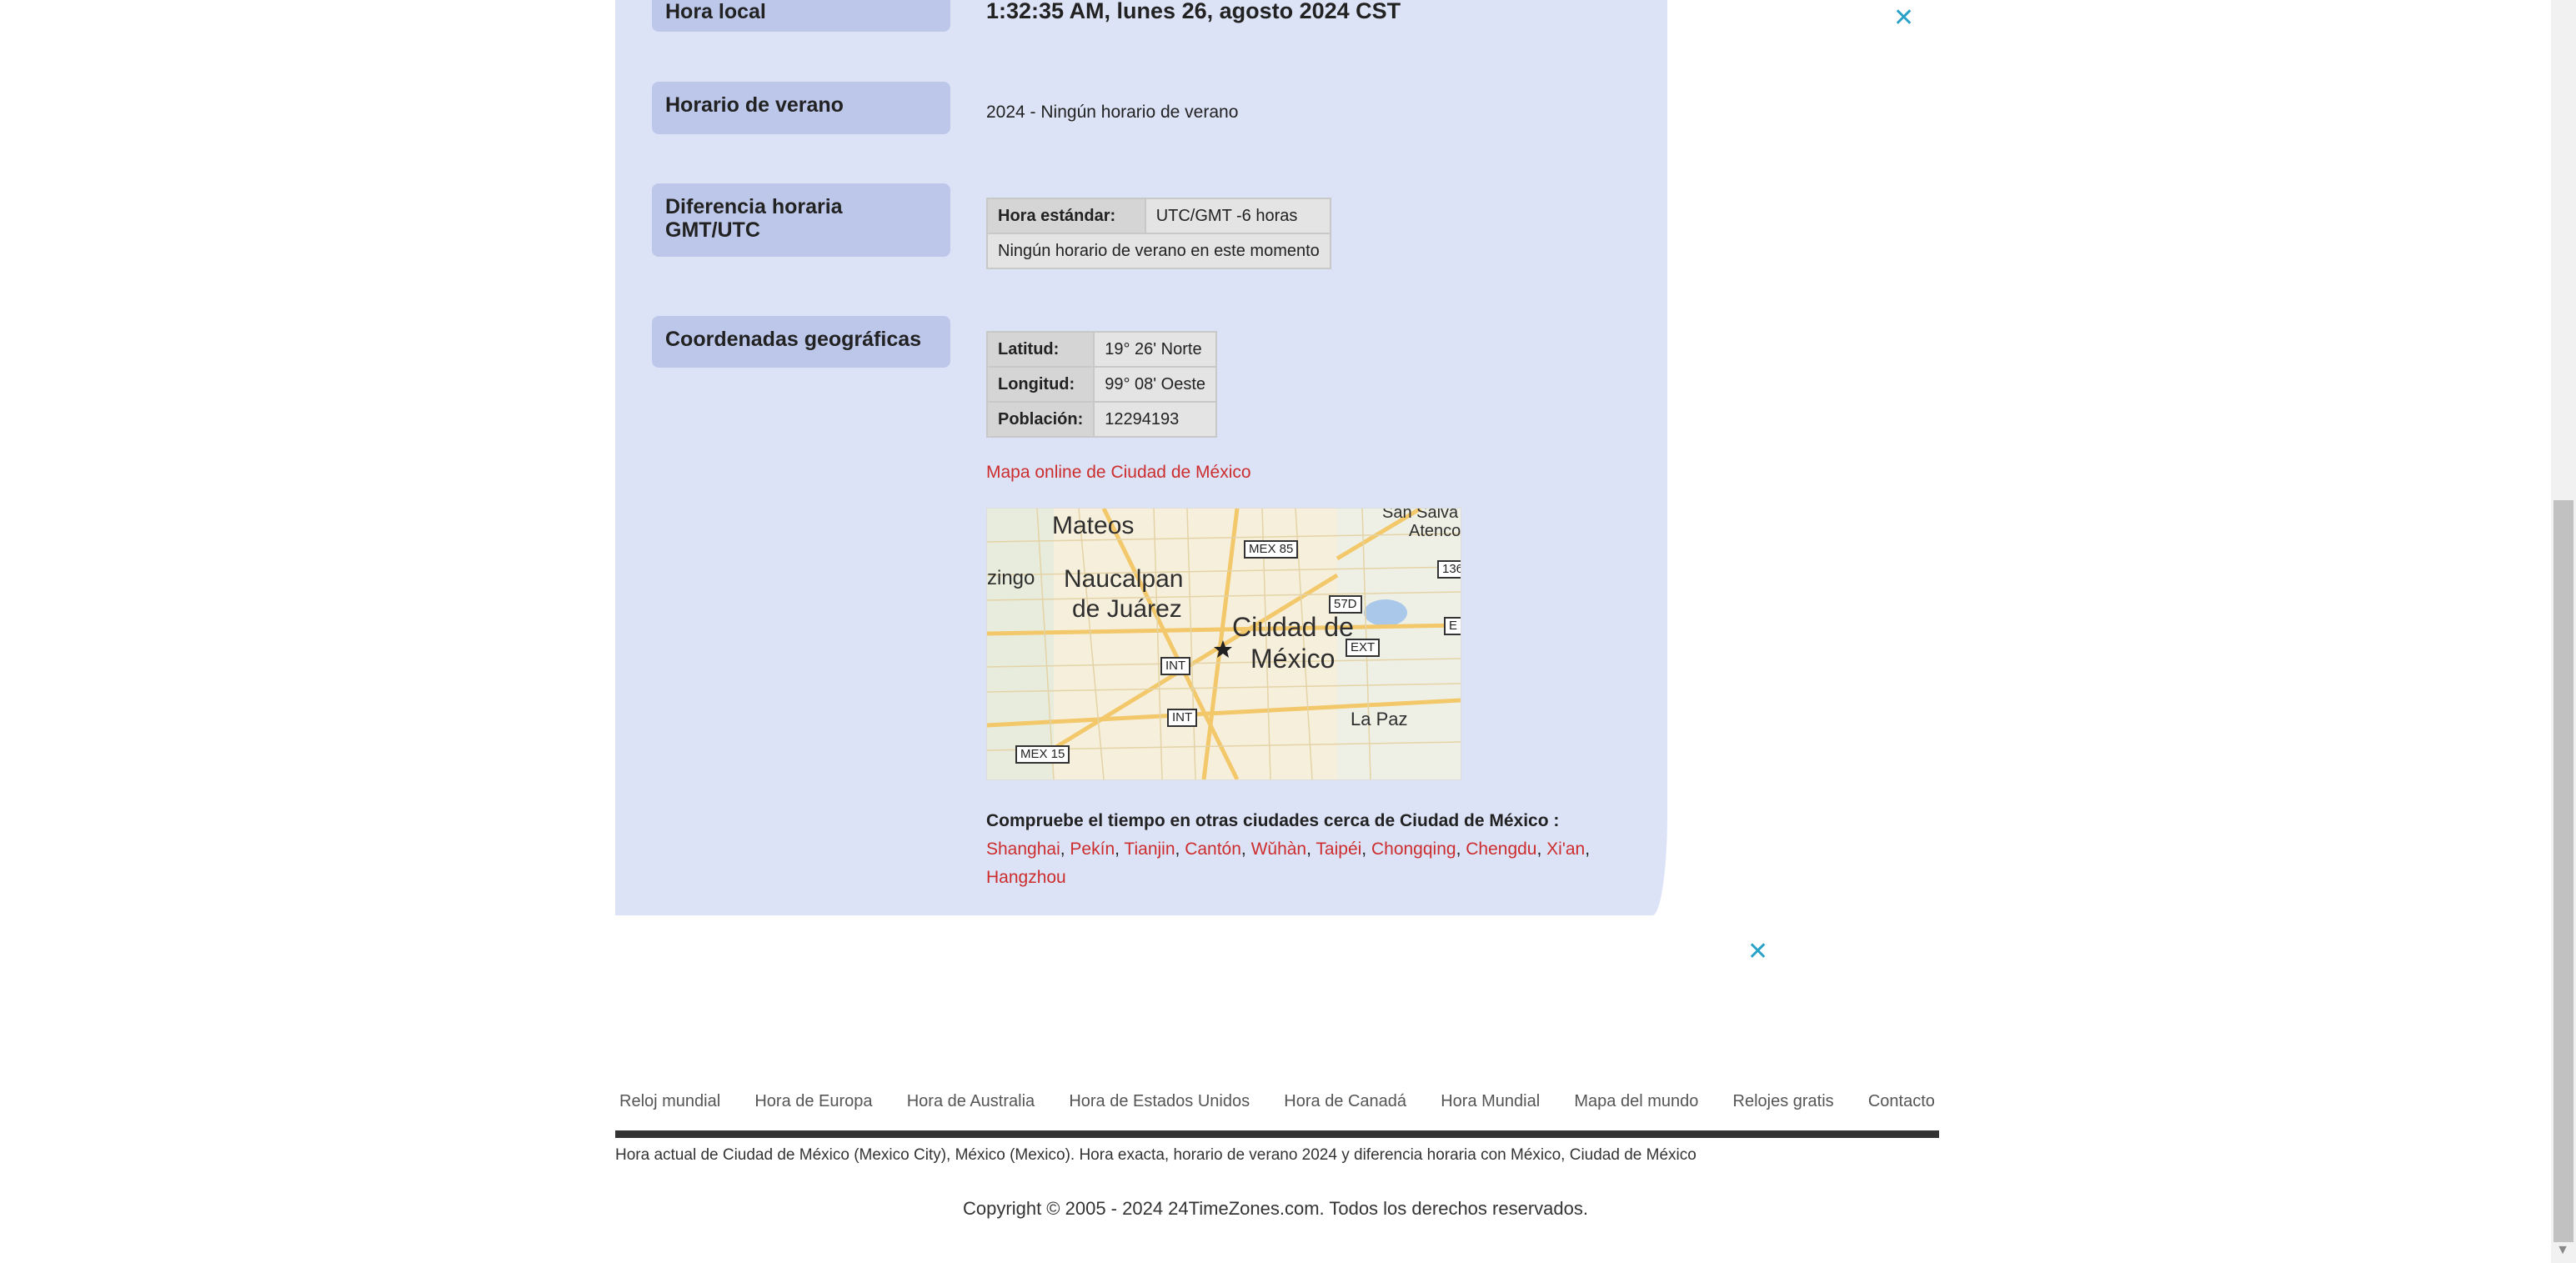 Image resolution: width=2576 pixels, height=1263 pixels. What do you see at coordinates (1182, 718) in the screenshot?
I see `map-shield-int-2: INT` at bounding box center [1182, 718].